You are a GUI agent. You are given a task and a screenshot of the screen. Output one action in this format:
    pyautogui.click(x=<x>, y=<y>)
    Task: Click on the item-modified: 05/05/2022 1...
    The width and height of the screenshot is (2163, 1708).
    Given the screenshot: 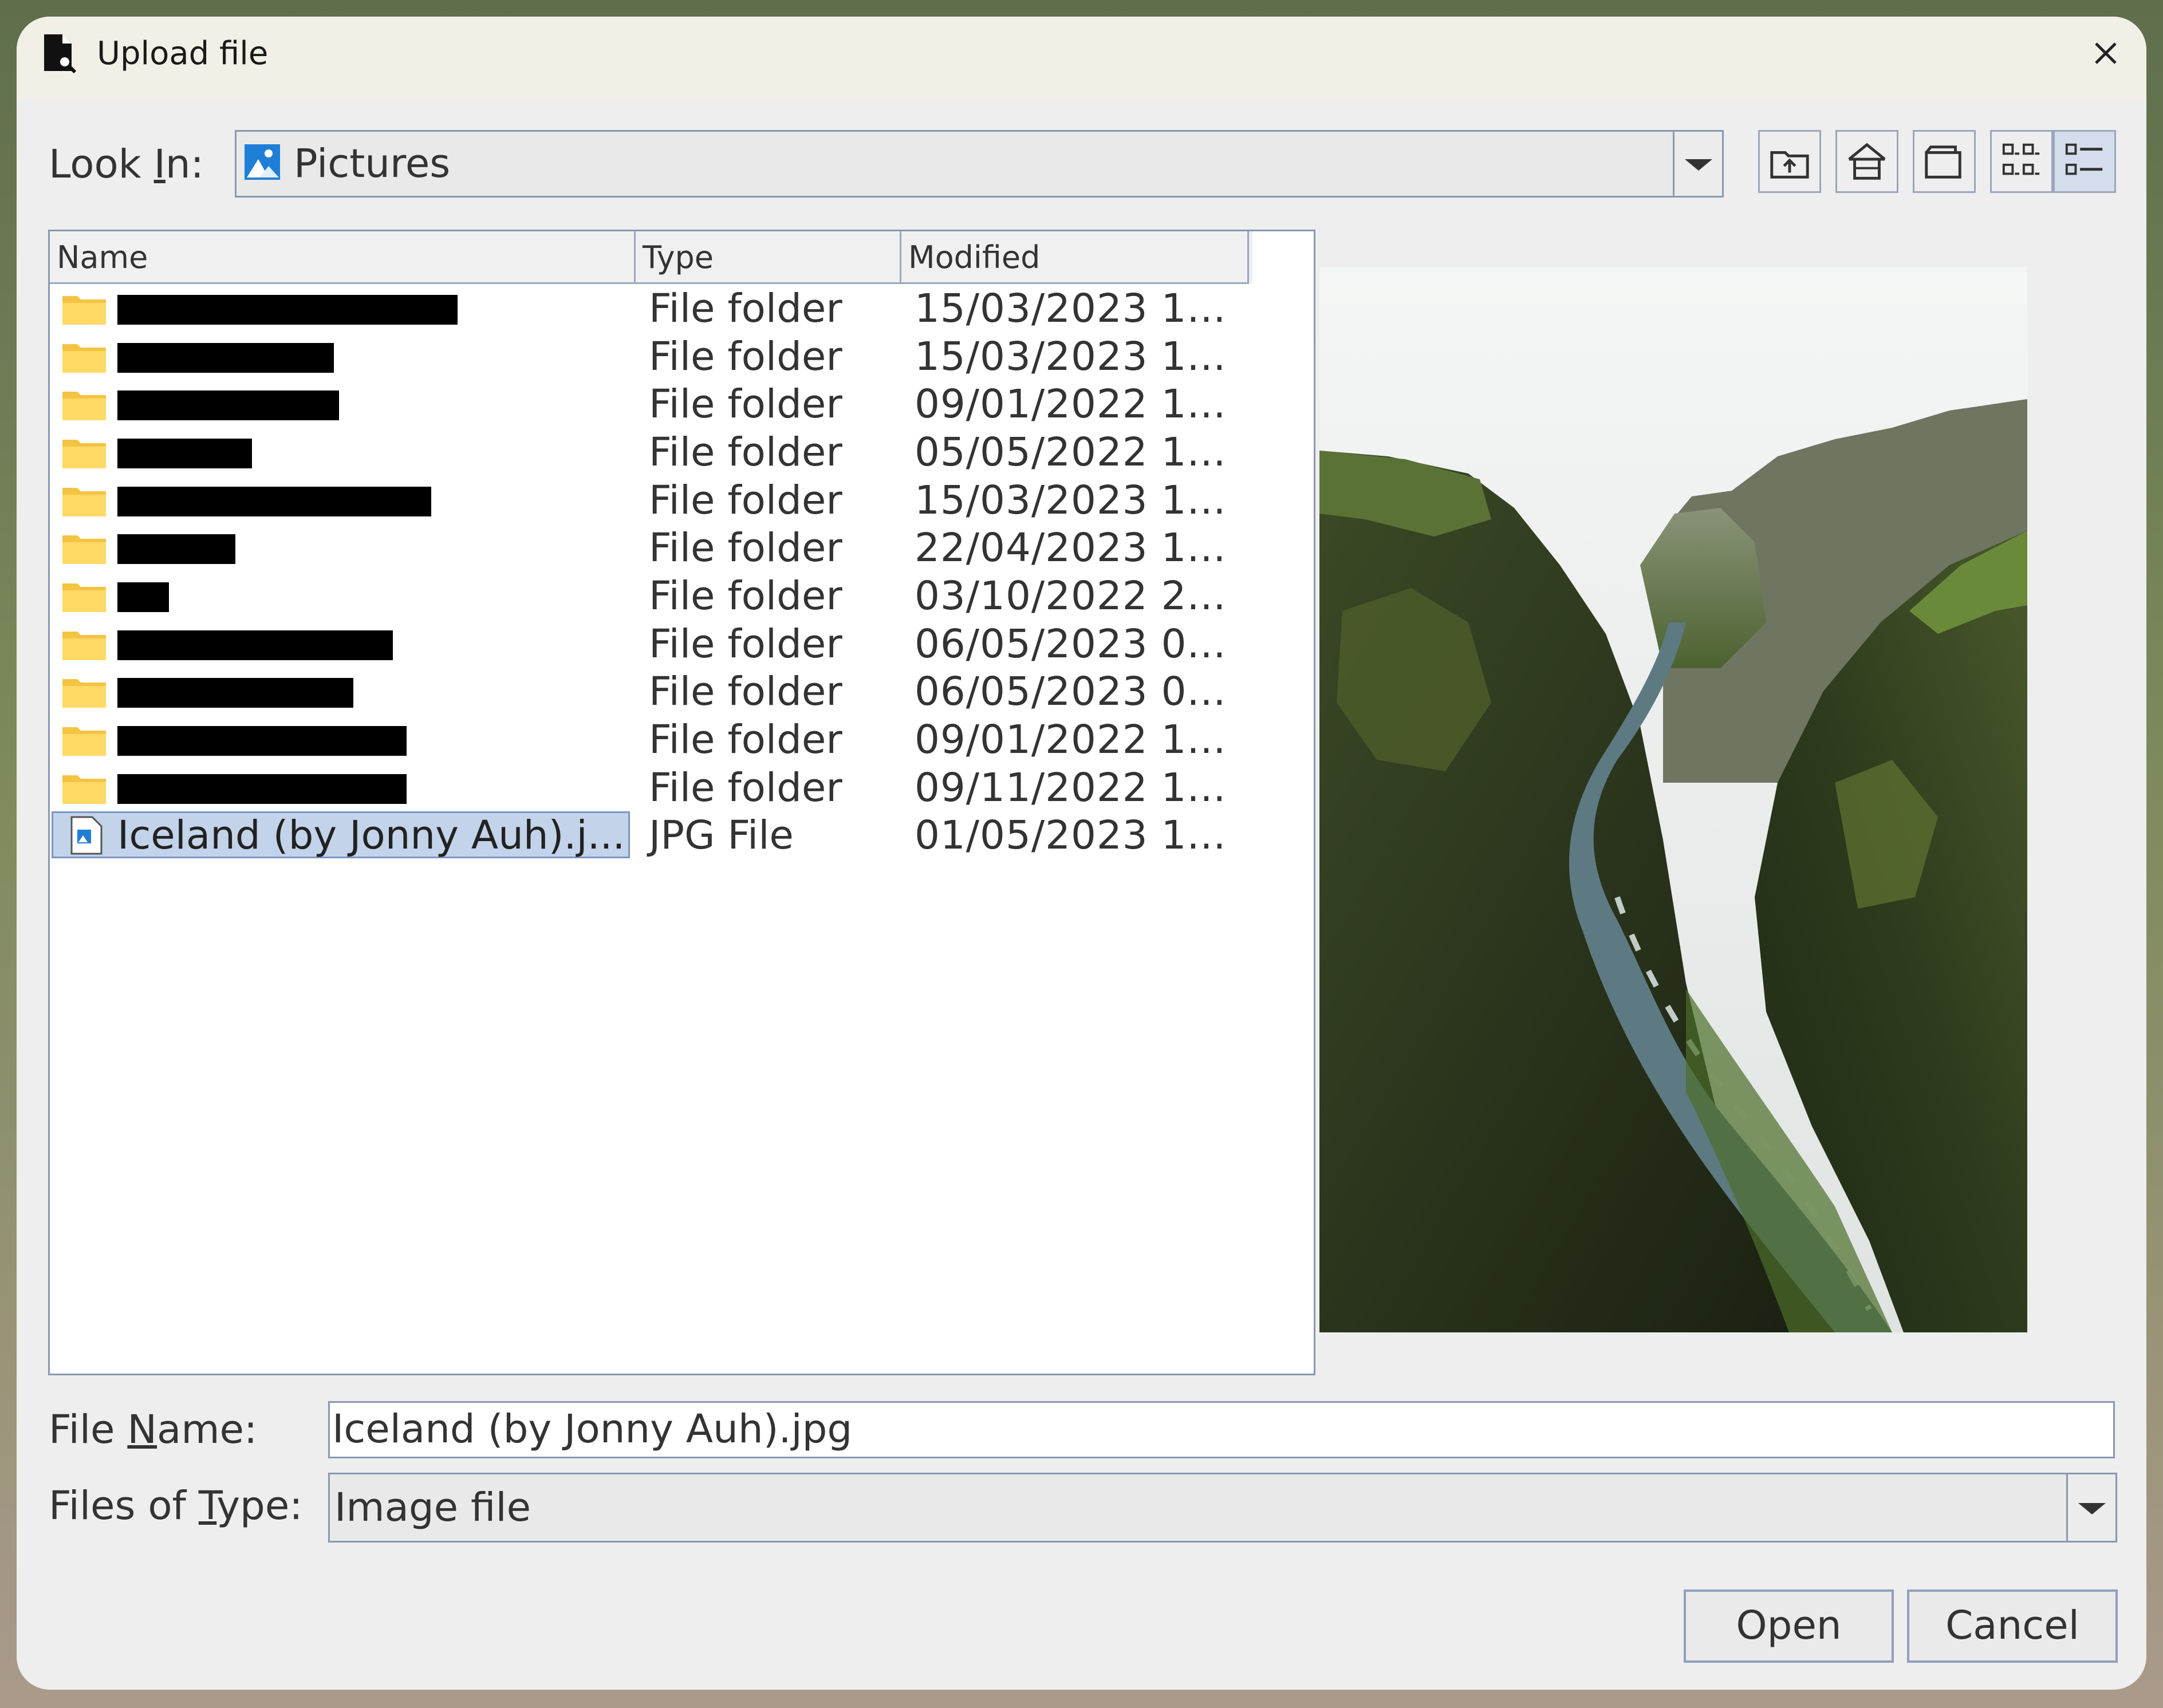 What is the action you would take?
    pyautogui.click(x=1071, y=452)
    